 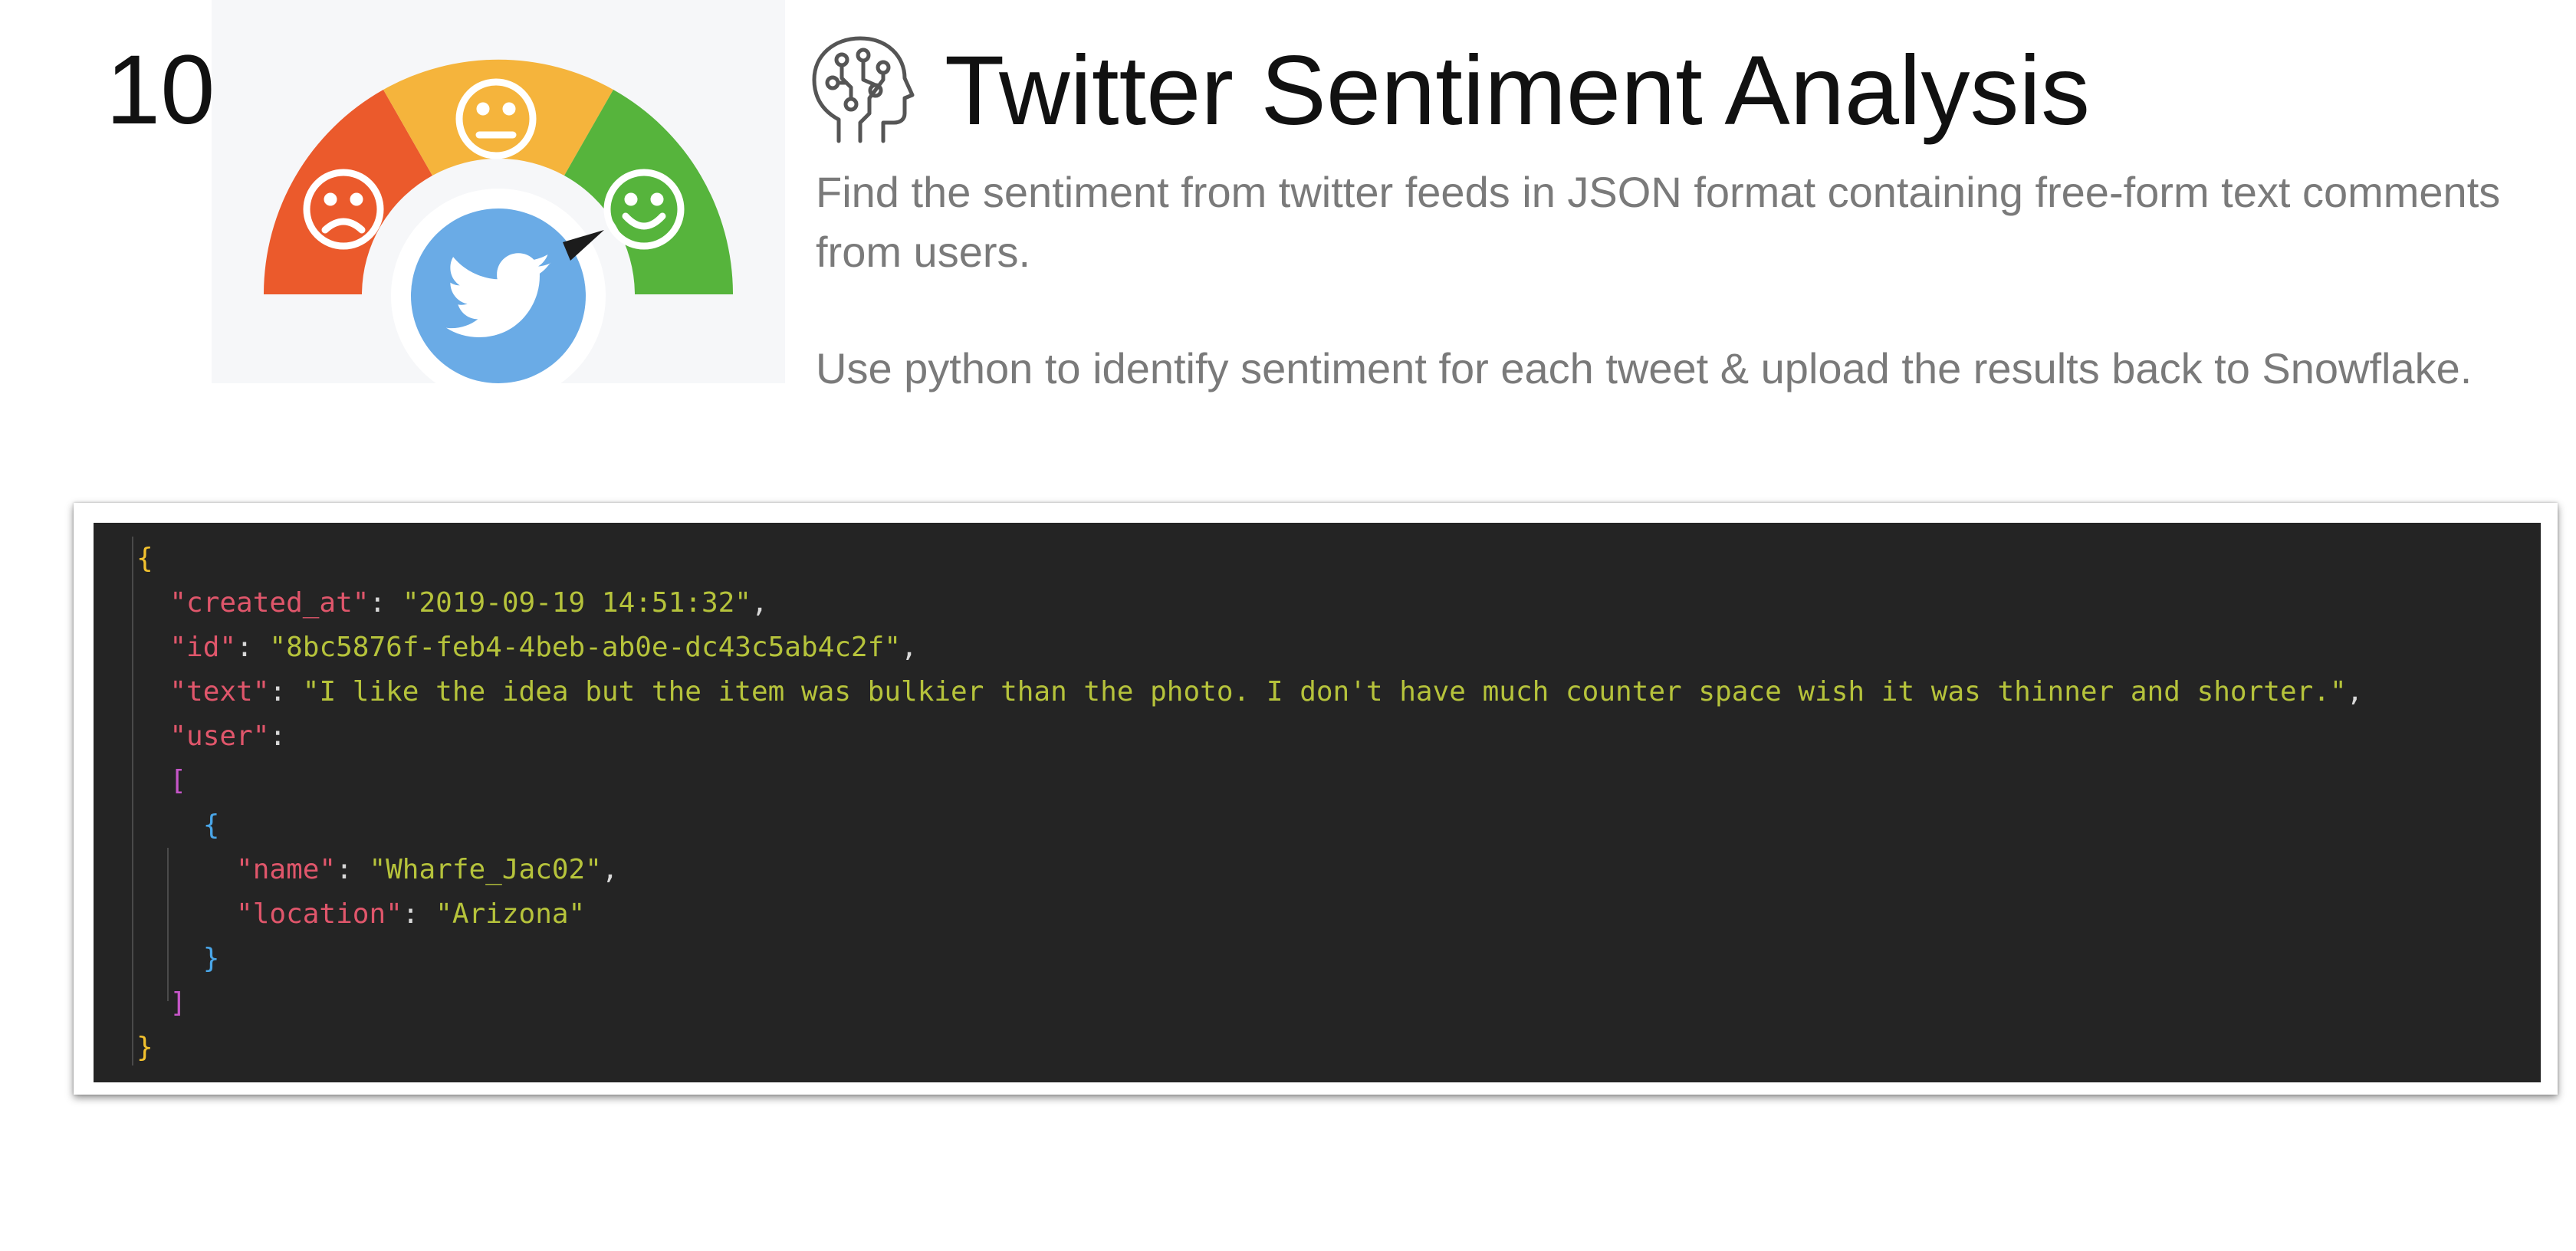 I want to click on json-key-id: "id", so click(x=203, y=648).